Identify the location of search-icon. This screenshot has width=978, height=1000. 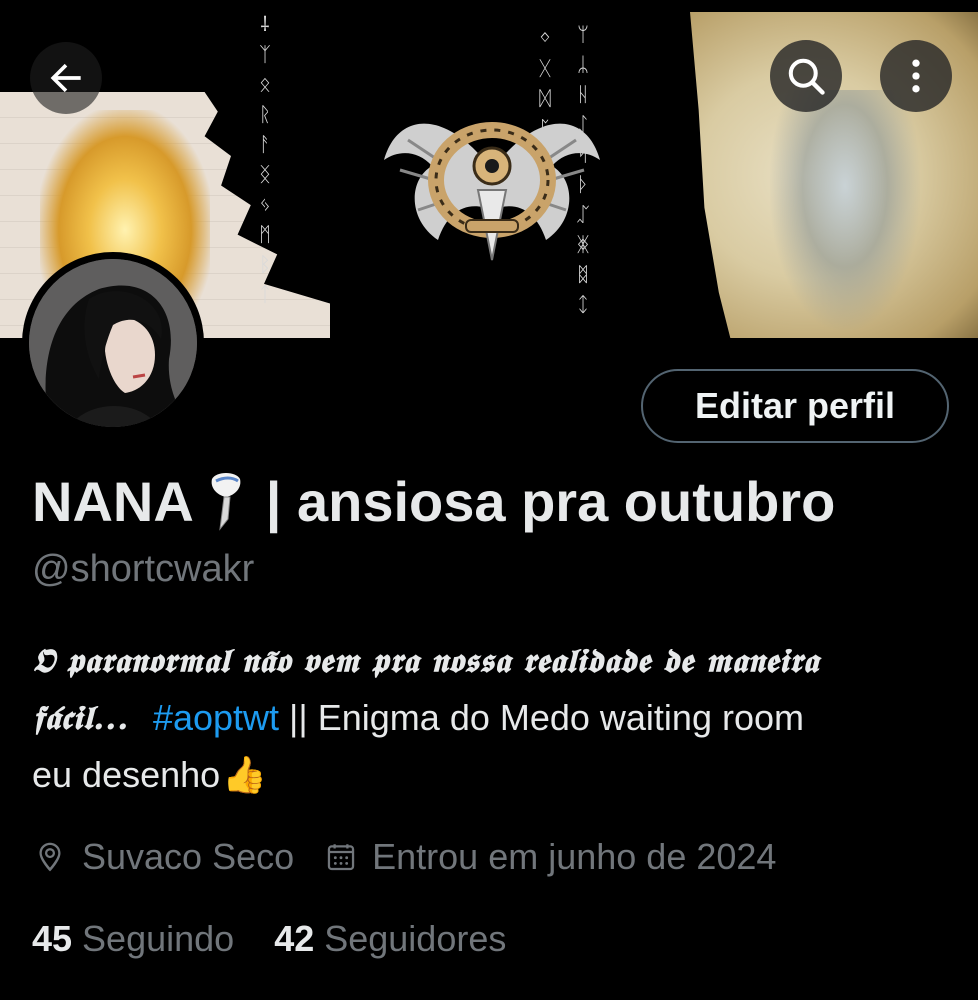
(806, 76).